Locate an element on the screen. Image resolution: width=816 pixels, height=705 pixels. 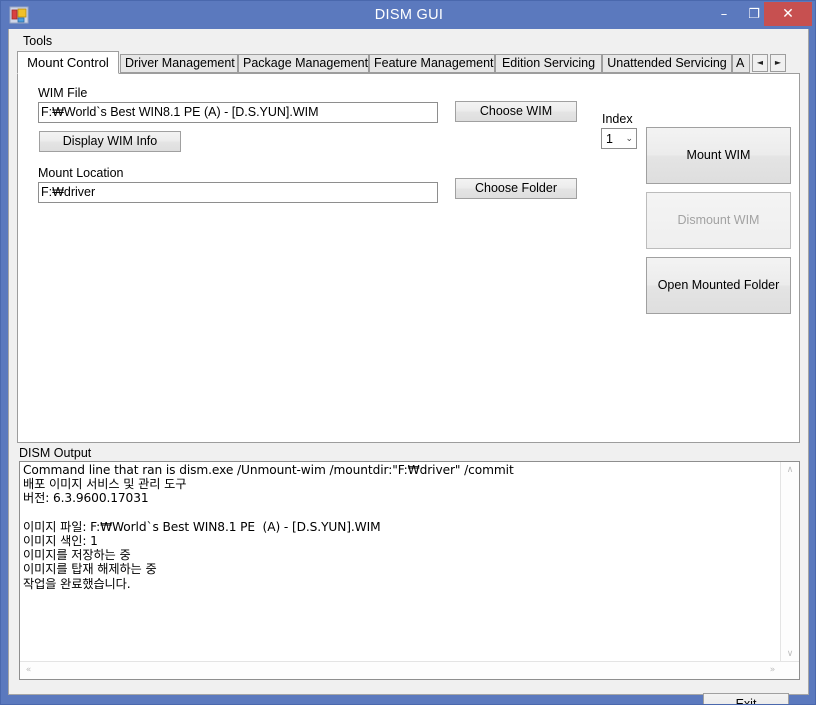
menu-item-tools: Tools is located at coordinates (37, 41).